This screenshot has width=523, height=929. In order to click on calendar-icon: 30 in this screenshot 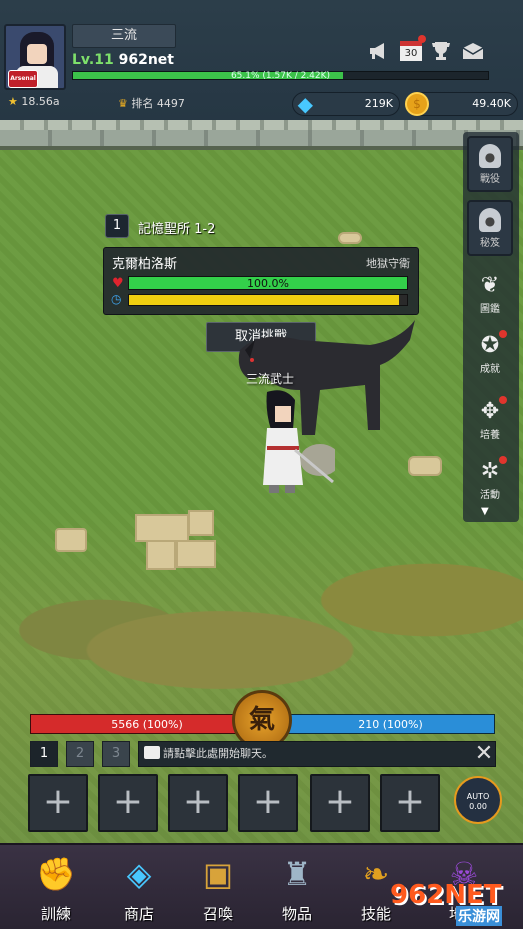, I will do `click(412, 49)`.